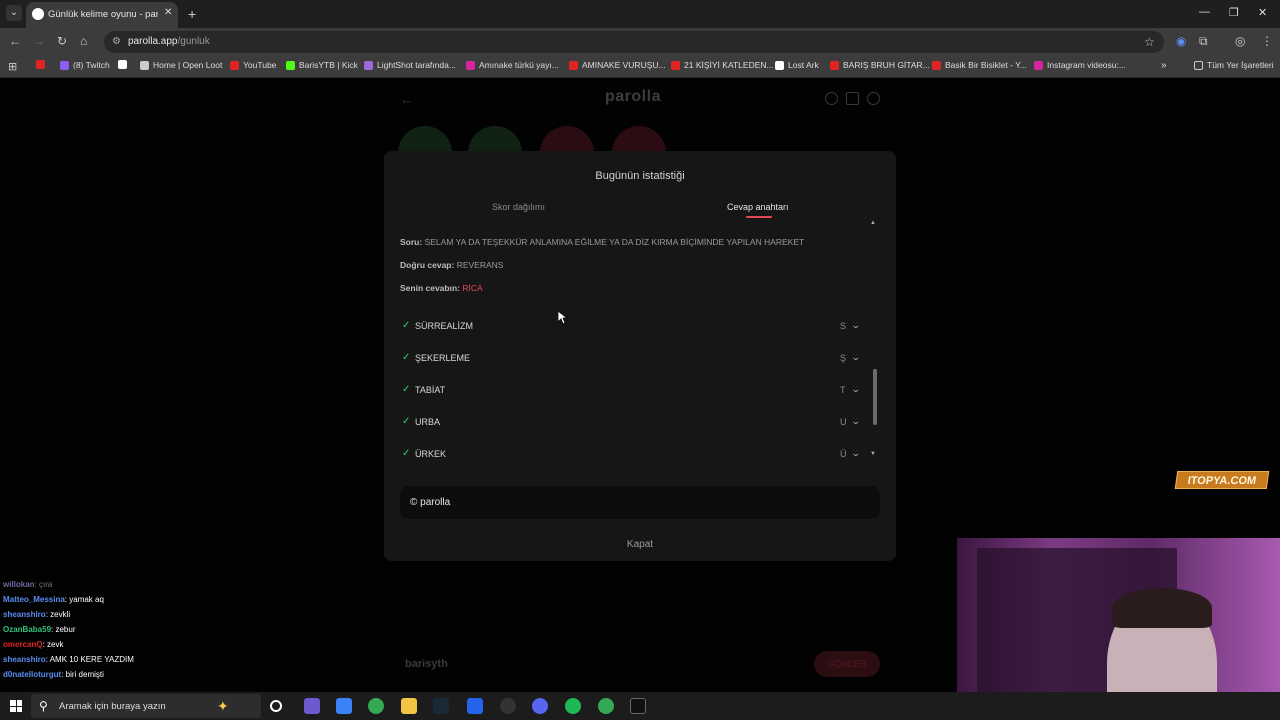 The height and width of the screenshot is (720, 1280). Describe the element at coordinates (630, 391) in the screenshot. I see `answer-row: ✓ TABİAT T ⌄` at that location.